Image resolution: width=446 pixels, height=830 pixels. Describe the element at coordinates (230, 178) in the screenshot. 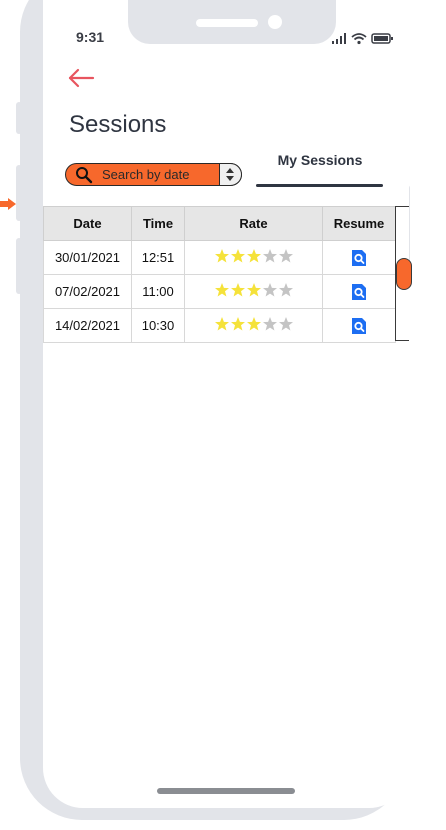

I see `stepper-down-icon` at that location.